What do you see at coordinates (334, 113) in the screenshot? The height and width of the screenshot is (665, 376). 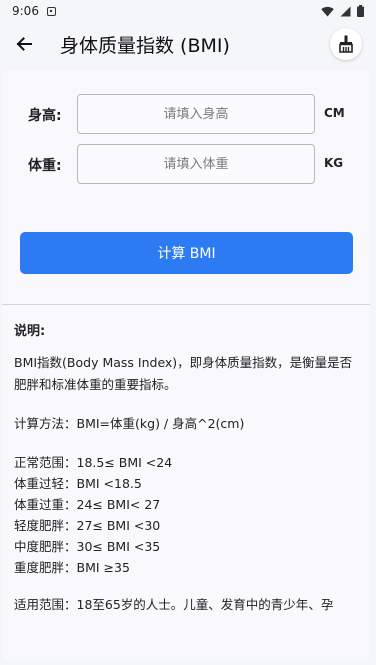 I see `height-unit: CM` at bounding box center [334, 113].